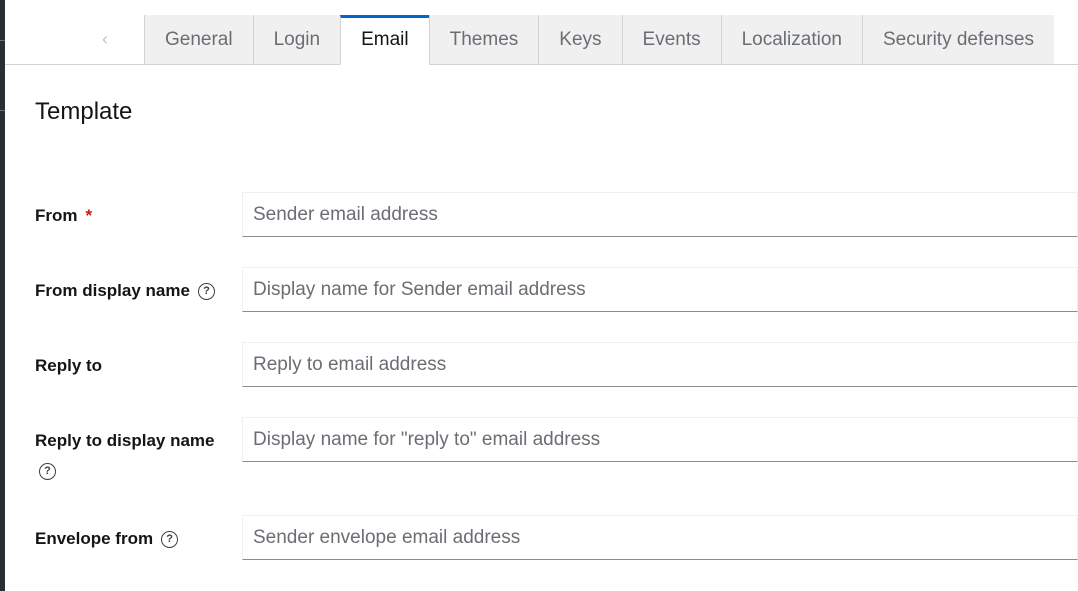 The width and height of the screenshot is (1078, 591). I want to click on tab-login: Login, so click(296, 40).